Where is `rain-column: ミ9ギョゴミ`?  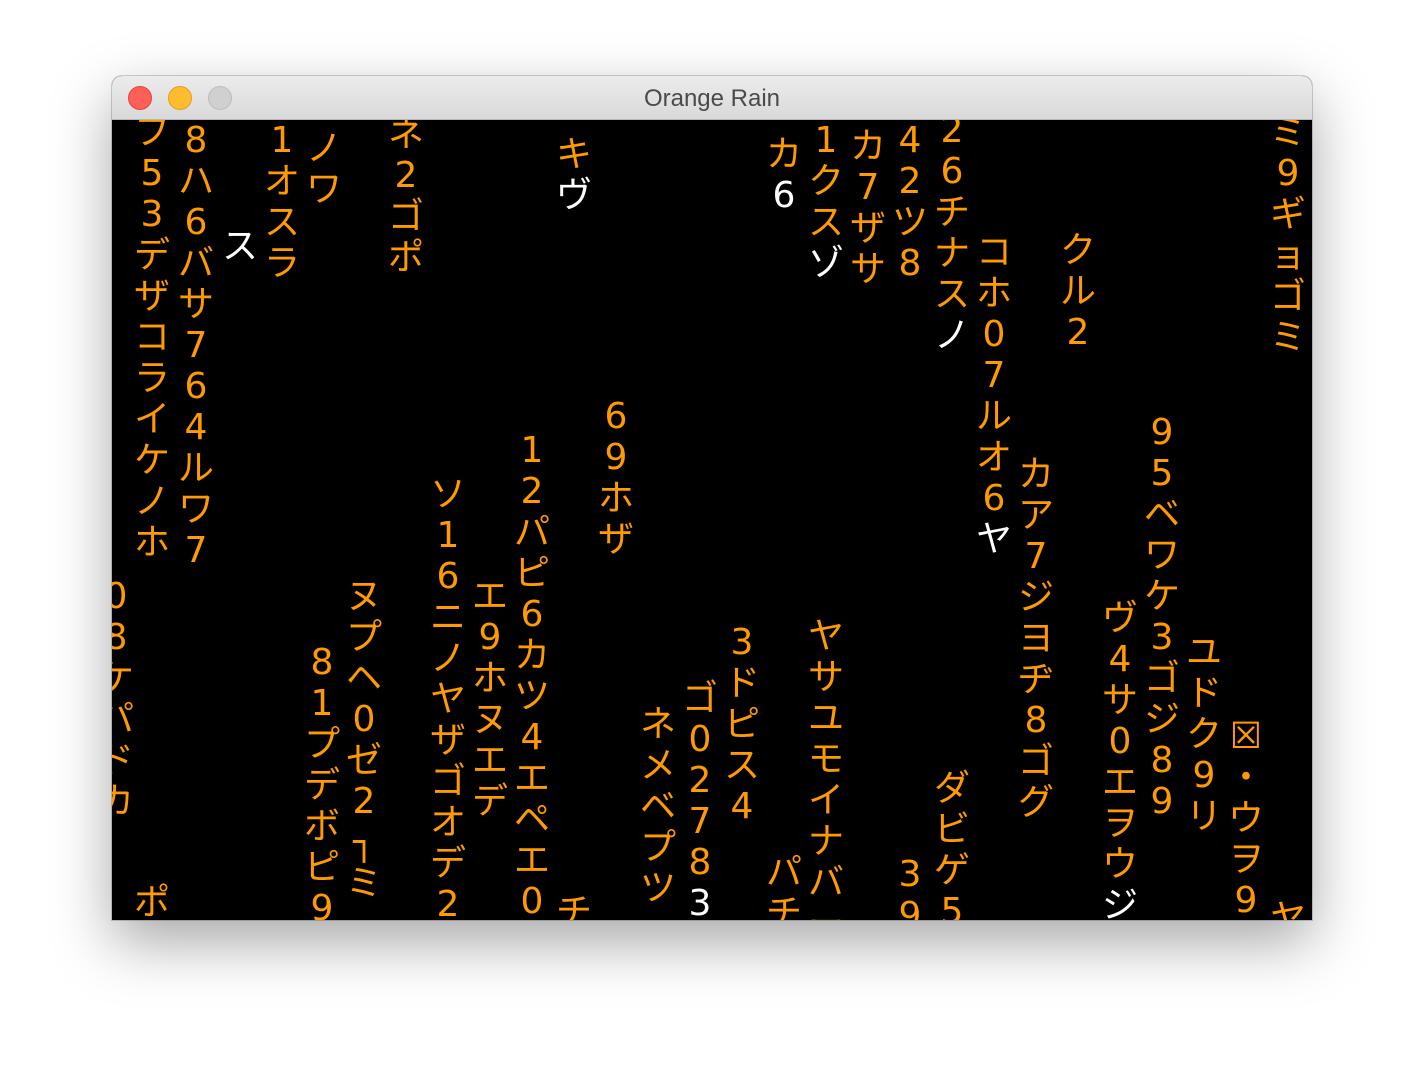 rain-column: ミ9ギョゴミ is located at coordinates (1288, 239).